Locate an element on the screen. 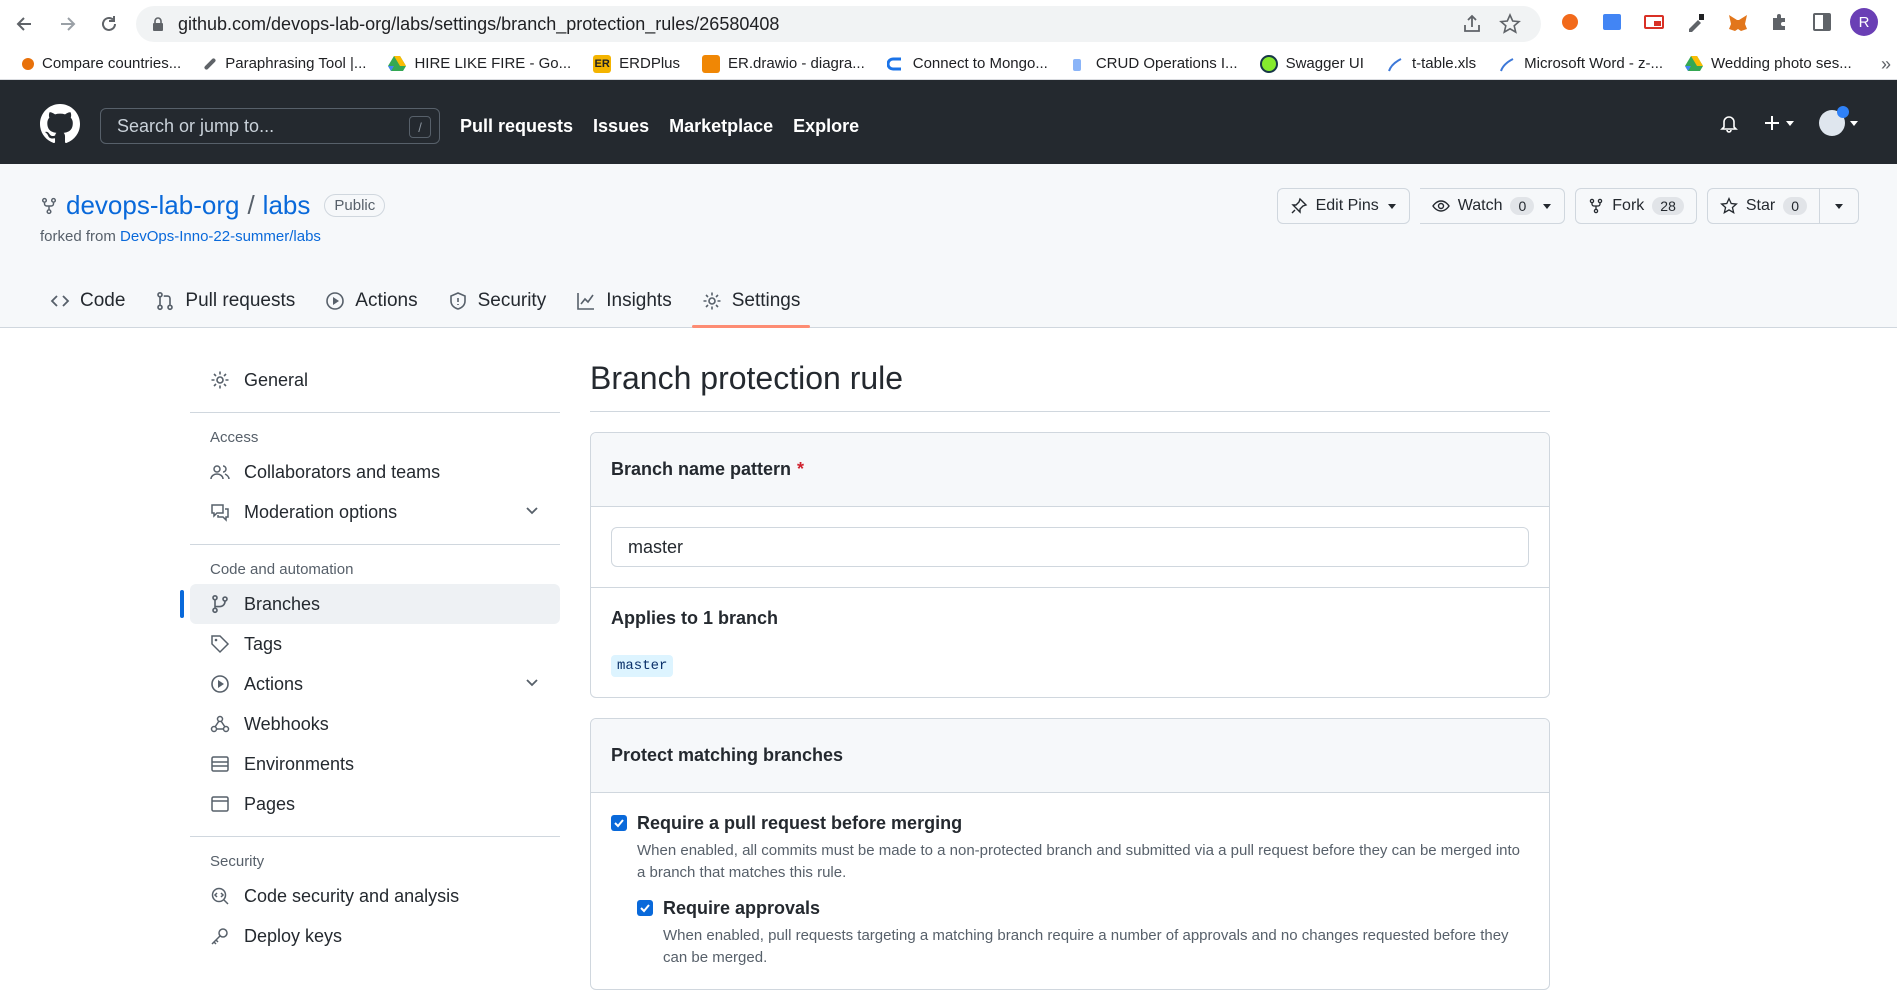 This screenshot has width=1897, height=990. require-pull-request-checkbox is located at coordinates (619, 823).